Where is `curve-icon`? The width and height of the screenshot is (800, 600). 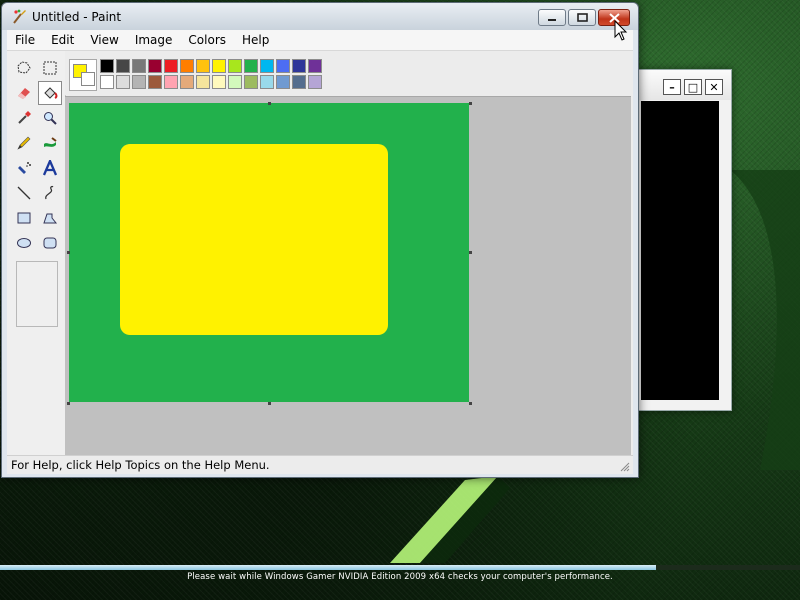 curve-icon is located at coordinates (49, 193).